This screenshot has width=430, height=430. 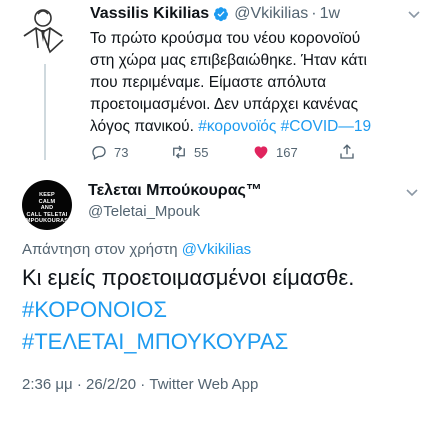 What do you see at coordinates (47, 384) in the screenshot?
I see `reply-time: 2:36 μμ` at bounding box center [47, 384].